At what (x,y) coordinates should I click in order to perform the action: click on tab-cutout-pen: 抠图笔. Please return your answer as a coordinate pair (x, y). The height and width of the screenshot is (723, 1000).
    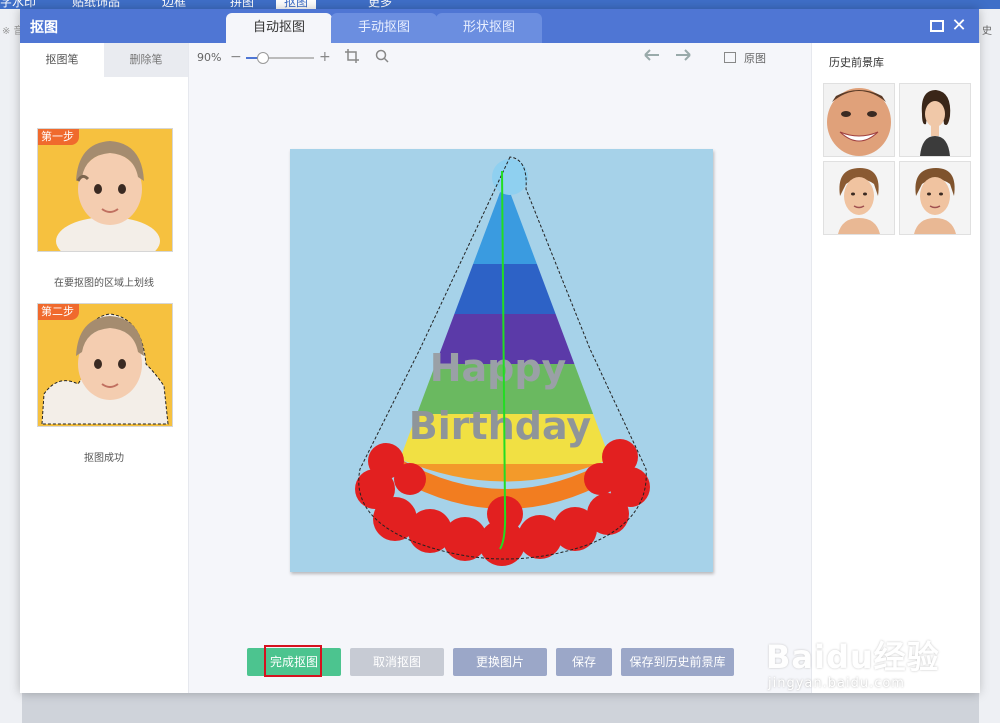
    Looking at the image, I should click on (62, 60).